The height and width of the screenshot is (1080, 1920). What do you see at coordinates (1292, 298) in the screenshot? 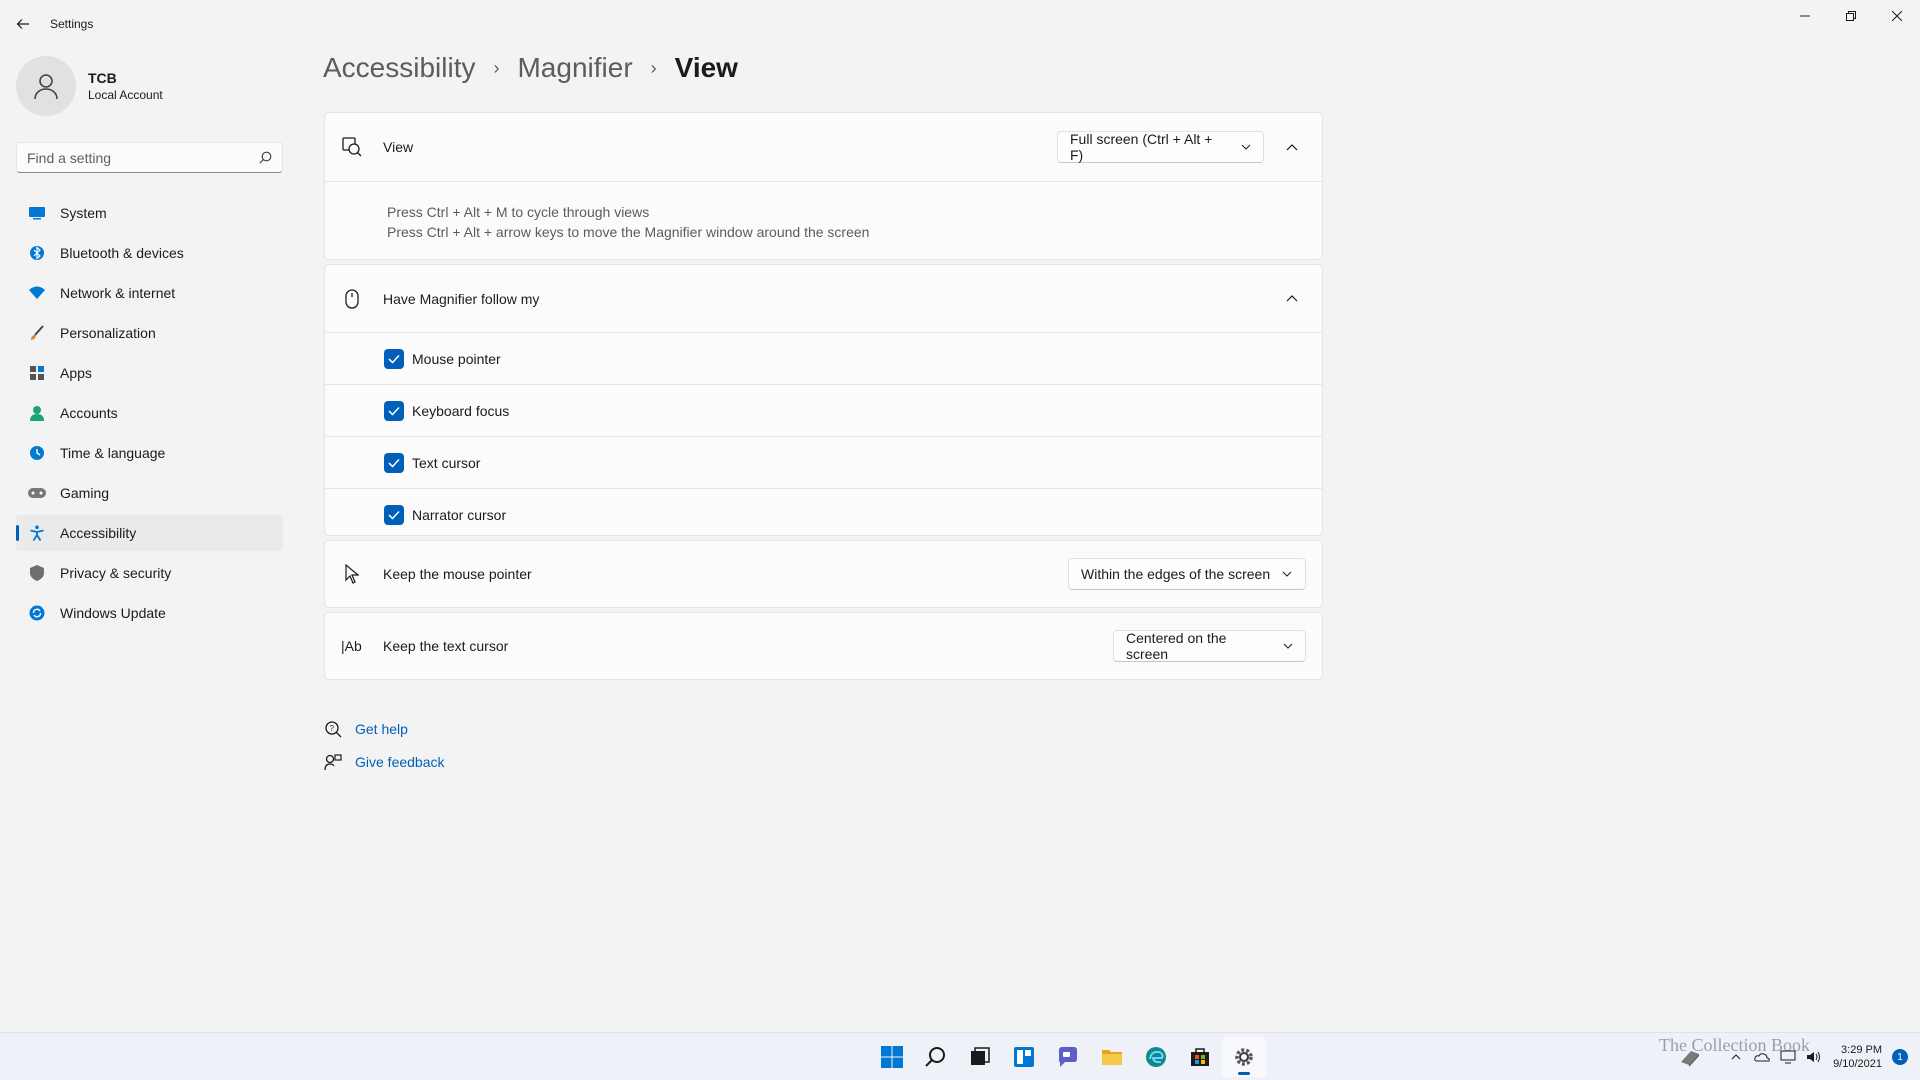
I see `follow-card-collapse-button` at bounding box center [1292, 298].